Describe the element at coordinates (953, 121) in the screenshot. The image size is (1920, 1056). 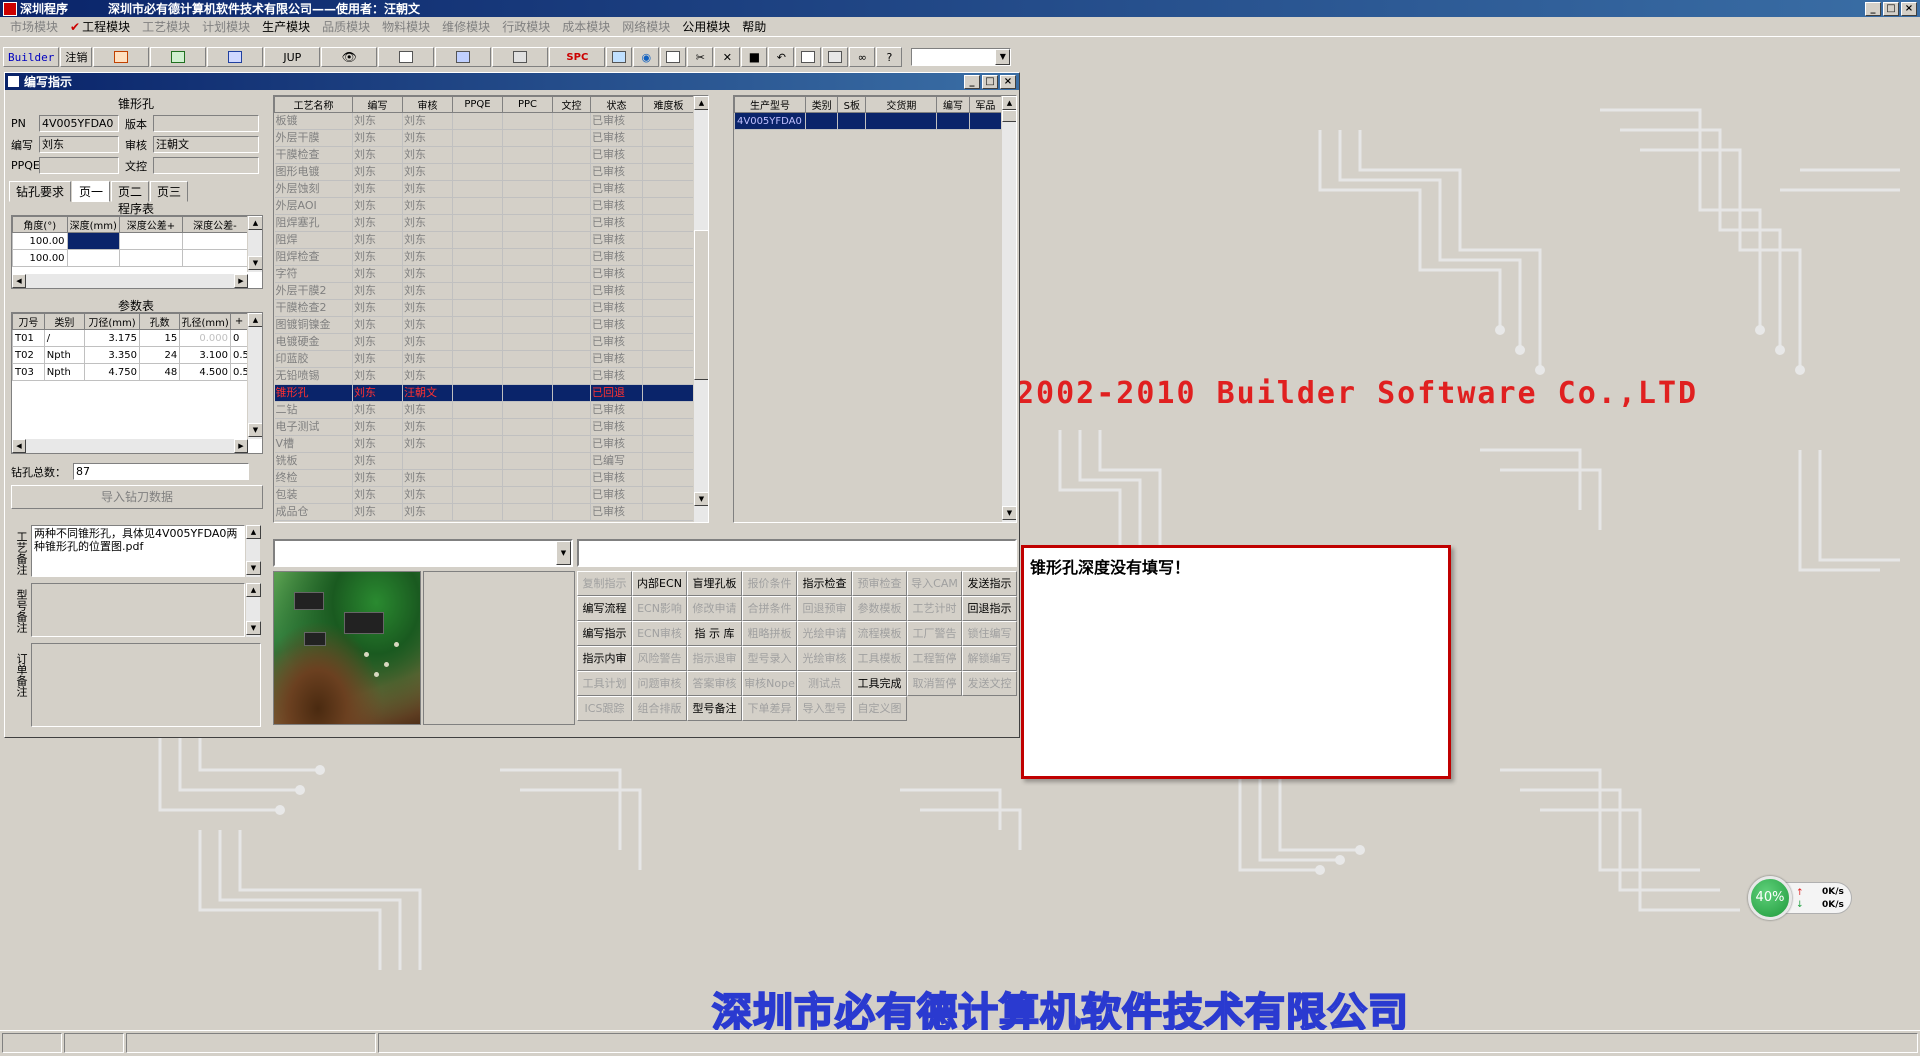
I see `model-cell` at that location.